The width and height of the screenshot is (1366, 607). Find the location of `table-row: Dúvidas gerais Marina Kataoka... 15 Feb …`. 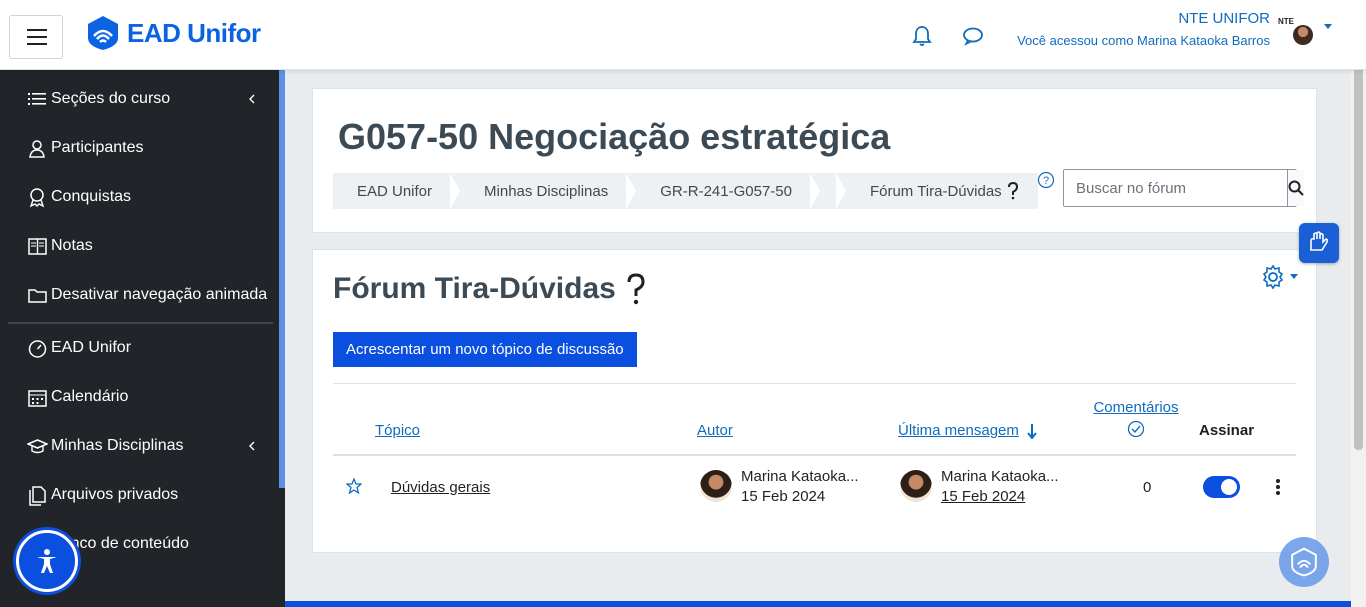

table-row: Dúvidas gerais Marina Kataoka... 15 Feb … is located at coordinates (814, 488).